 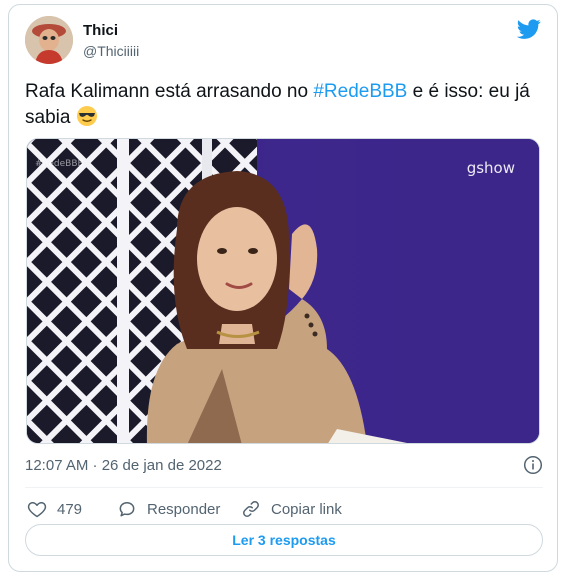 I want to click on sunglasses-emoji-icon, so click(x=87, y=120).